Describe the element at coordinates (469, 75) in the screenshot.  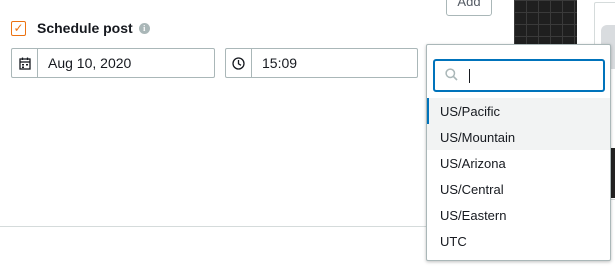
I see `text-cursor` at that location.